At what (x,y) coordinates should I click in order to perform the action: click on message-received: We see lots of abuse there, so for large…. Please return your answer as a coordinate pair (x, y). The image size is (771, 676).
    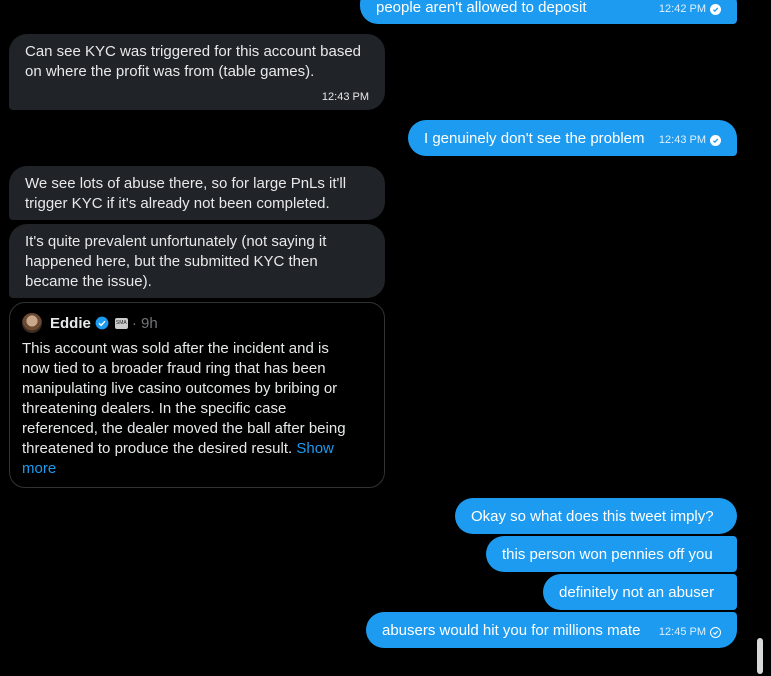
    Looking at the image, I should click on (197, 193).